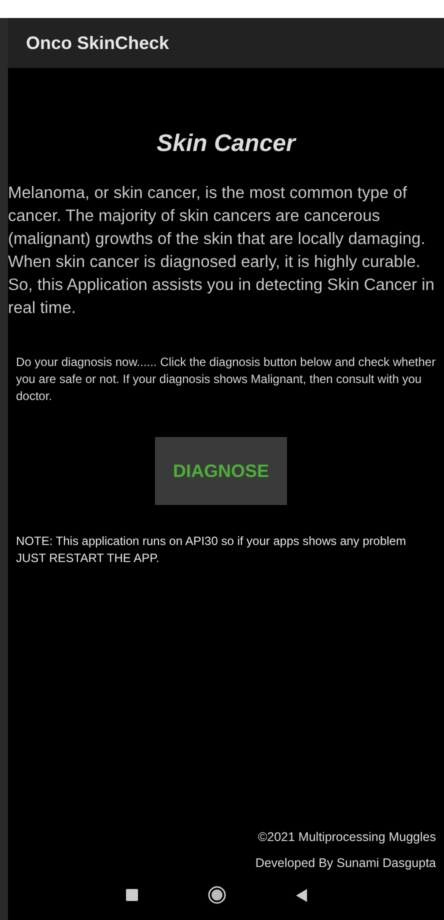 The height and width of the screenshot is (920, 444). Describe the element at coordinates (211, 550) in the screenshot. I see `note-paragraph: NOTE: This application runs on API30 so if your apps shows any problem JUST RESTART THE APP.` at that location.